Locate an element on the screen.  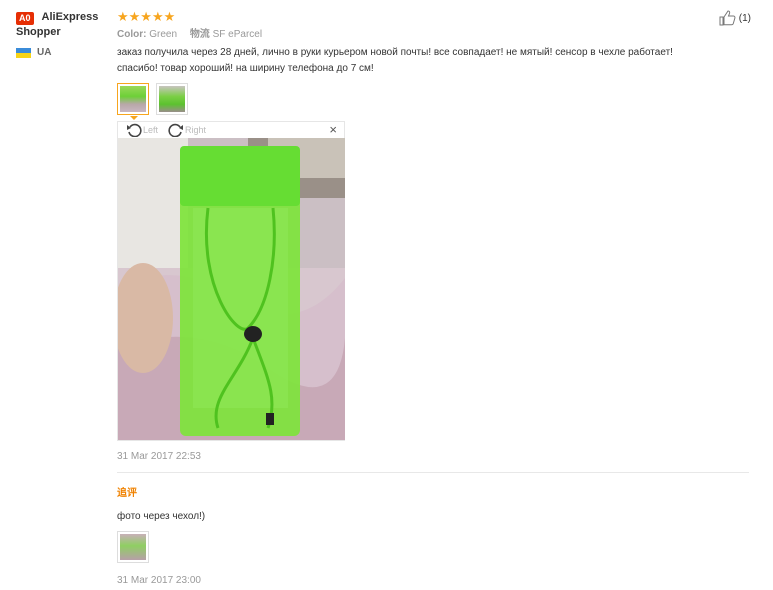
order-info: Color: Green 物流 SF eParcel is located at coordinates (437, 35).